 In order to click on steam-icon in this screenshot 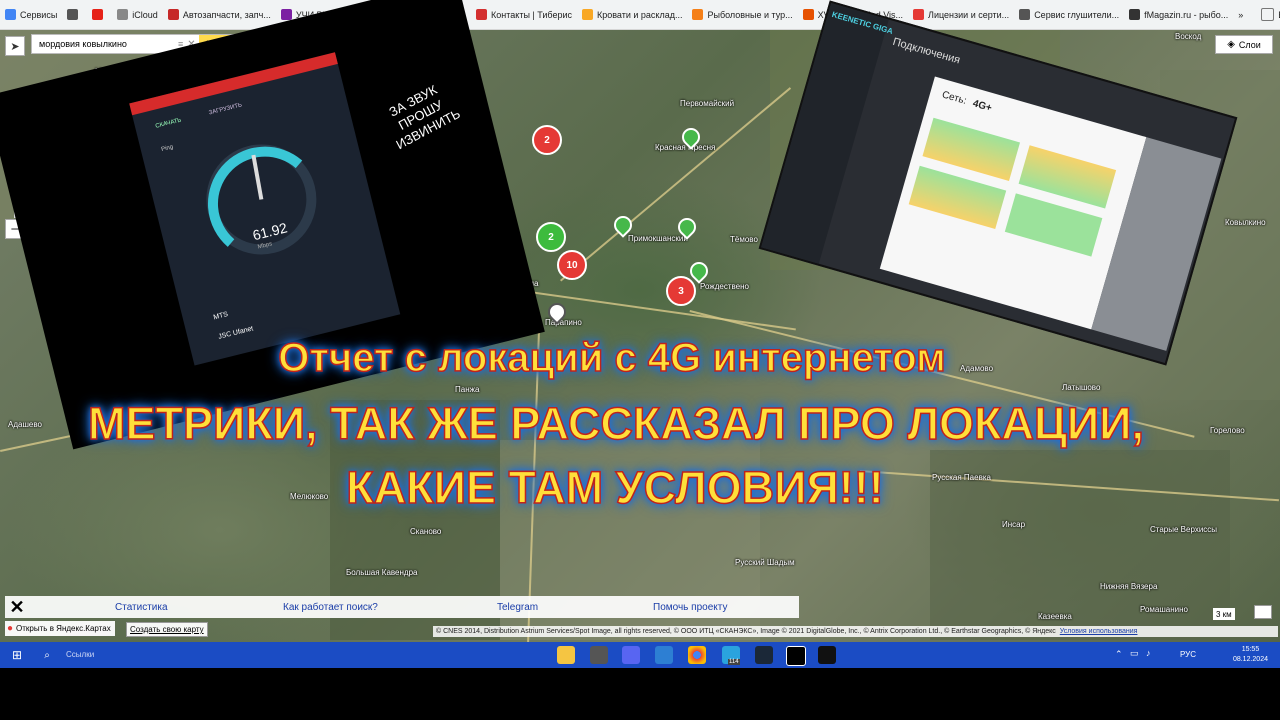, I will do `click(764, 655)`.